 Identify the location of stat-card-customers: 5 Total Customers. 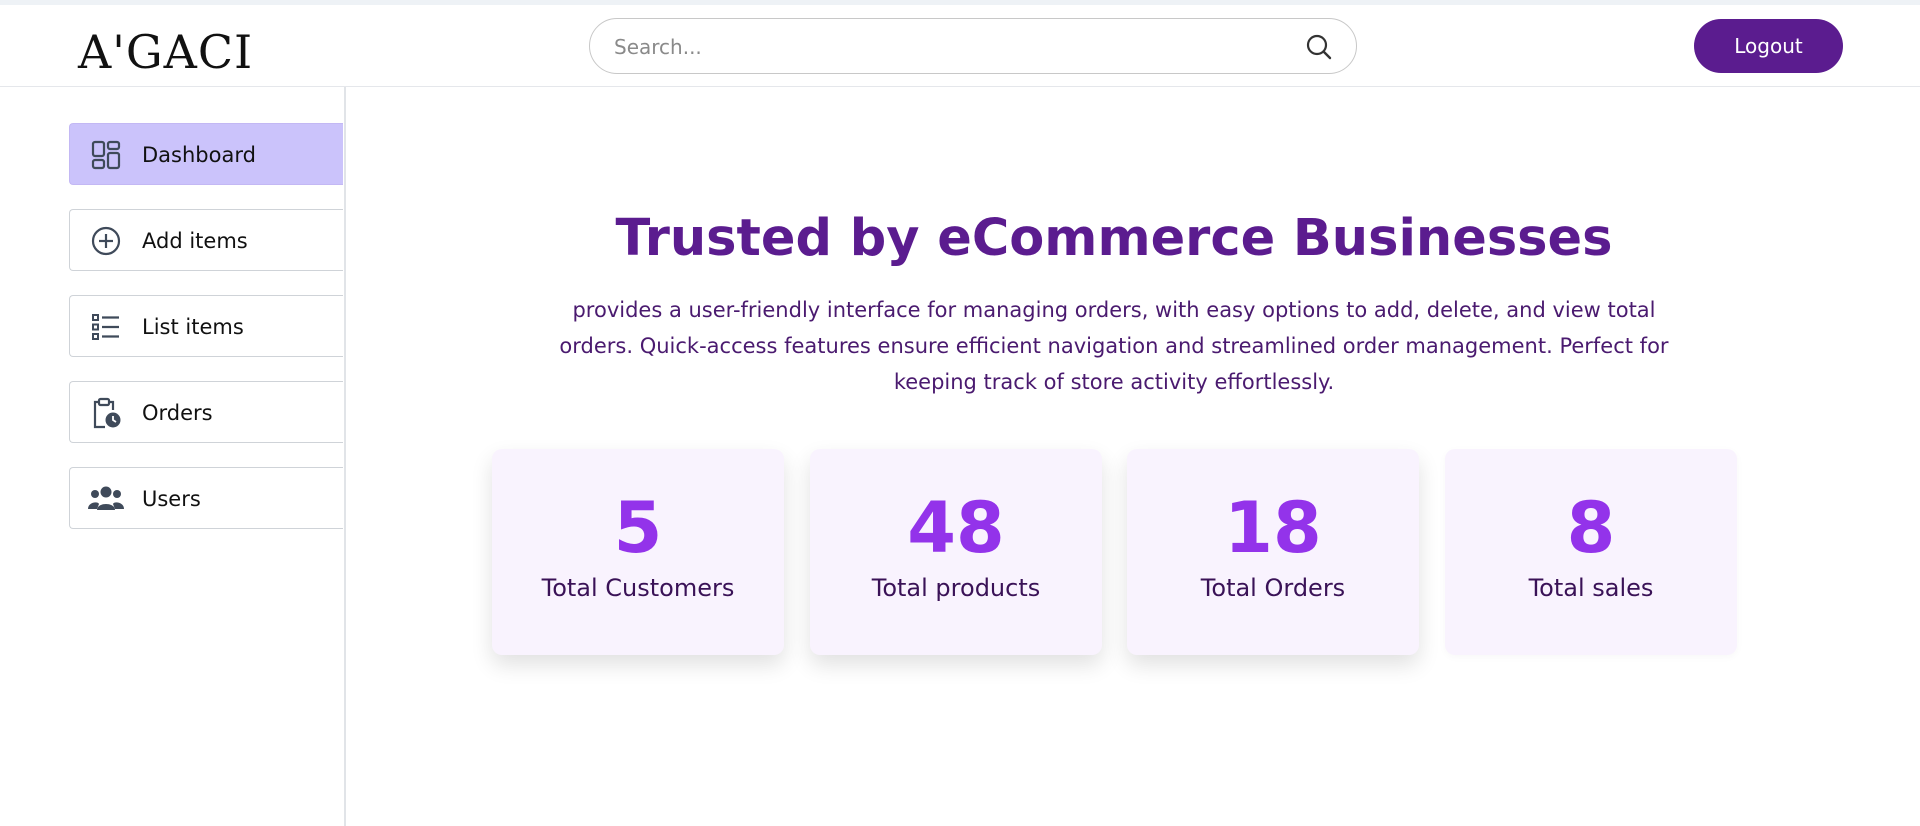
(638, 552).